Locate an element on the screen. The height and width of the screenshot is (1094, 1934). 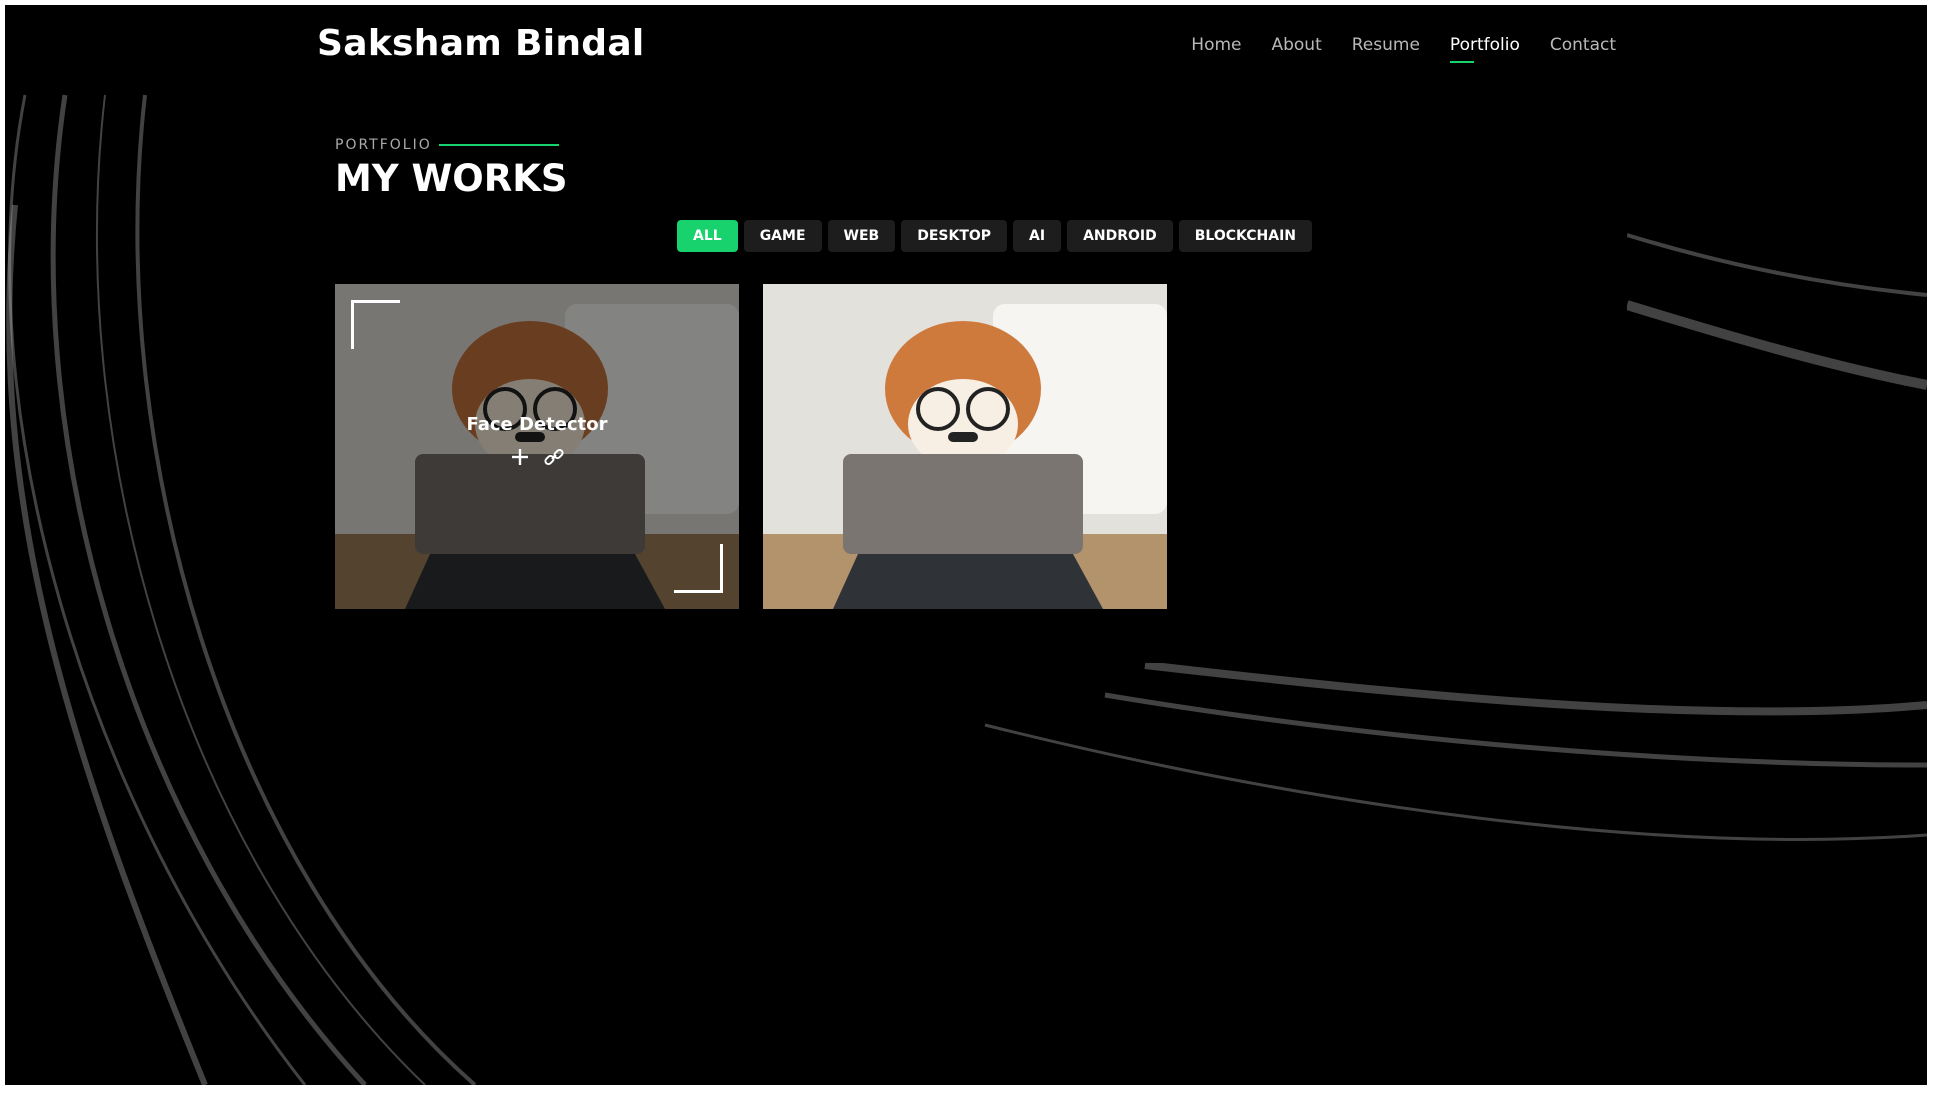
site-brand: Saksham Bindal is located at coordinates (481, 43).